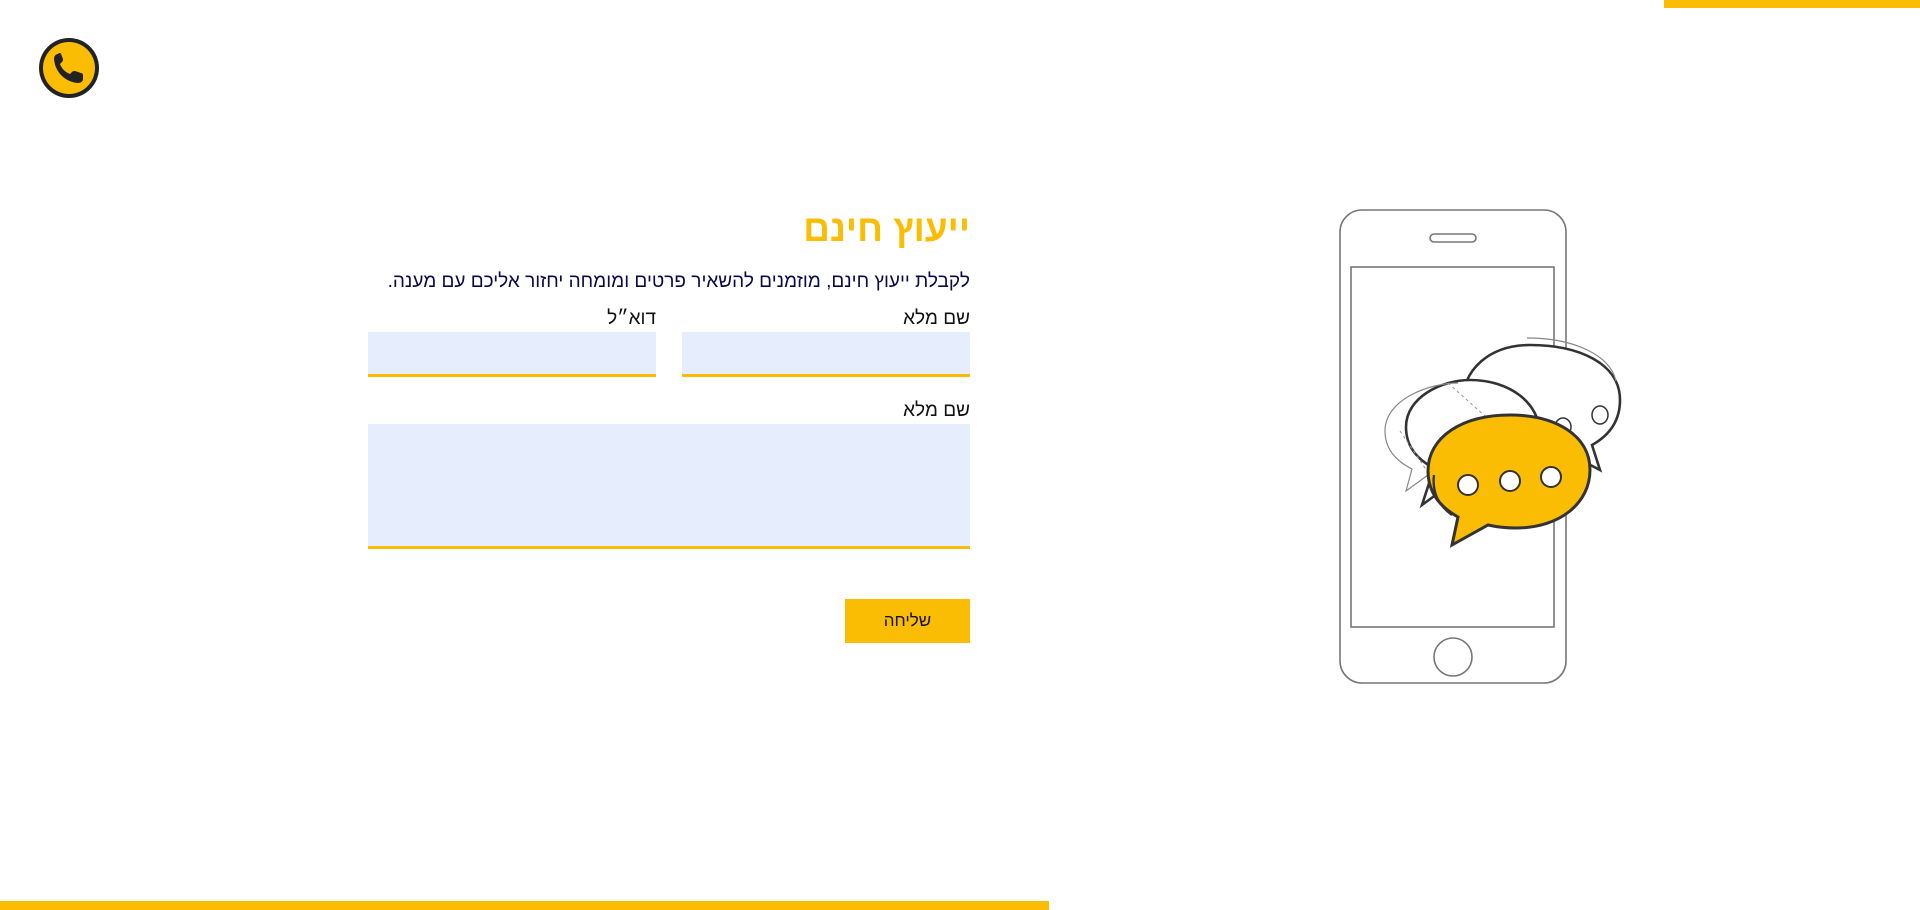 The width and height of the screenshot is (1920, 910). What do you see at coordinates (1490, 447) in the screenshot?
I see `phone-chat-bubbles-illustration` at bounding box center [1490, 447].